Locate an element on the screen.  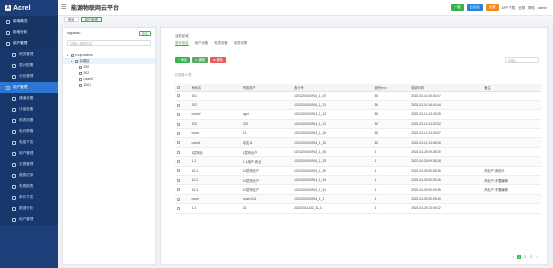
table-cell: 1201200100914_1_12 is located at coordinates (332, 124).